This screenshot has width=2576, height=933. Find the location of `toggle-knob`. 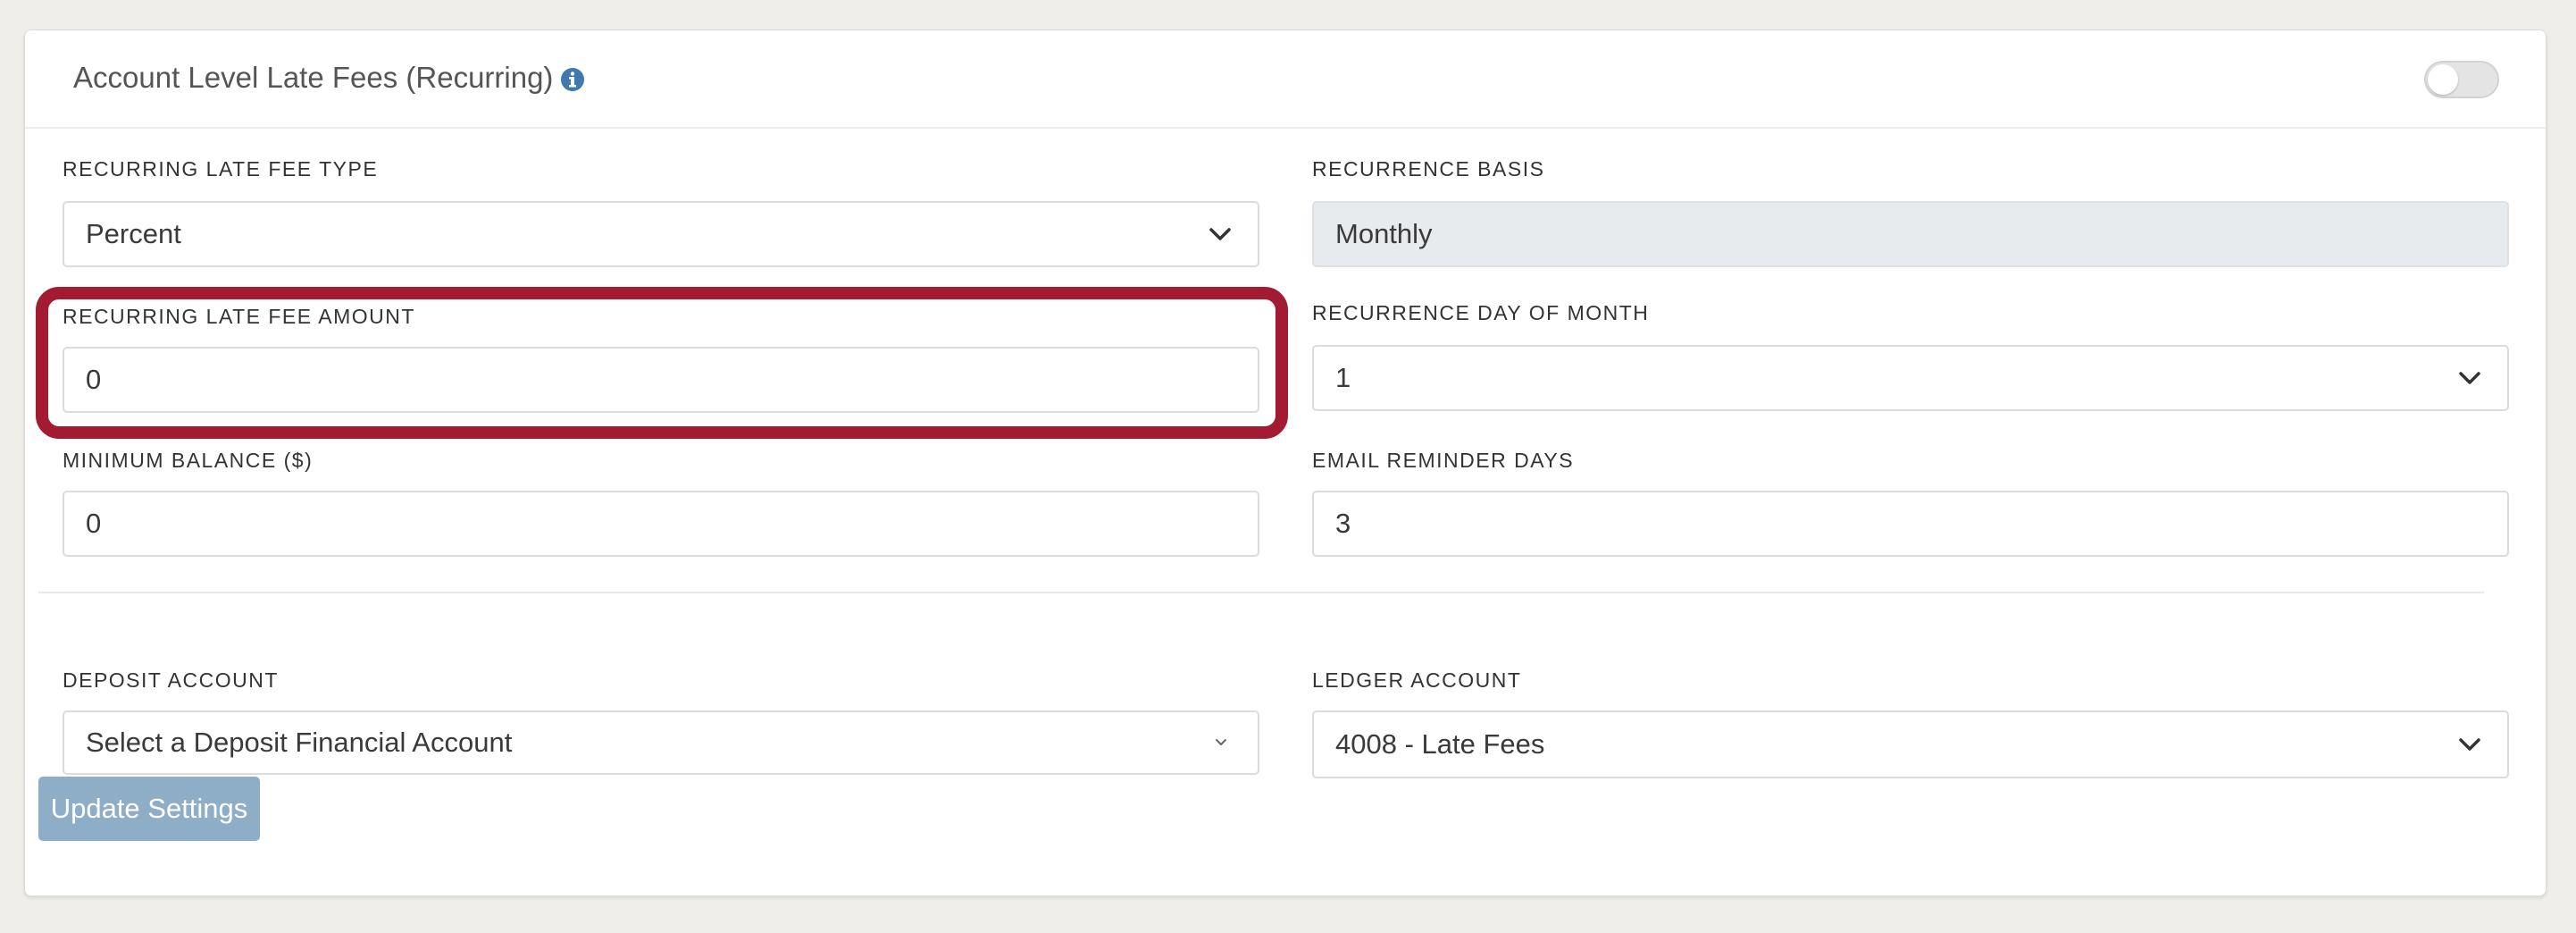

toggle-knob is located at coordinates (2443, 79).